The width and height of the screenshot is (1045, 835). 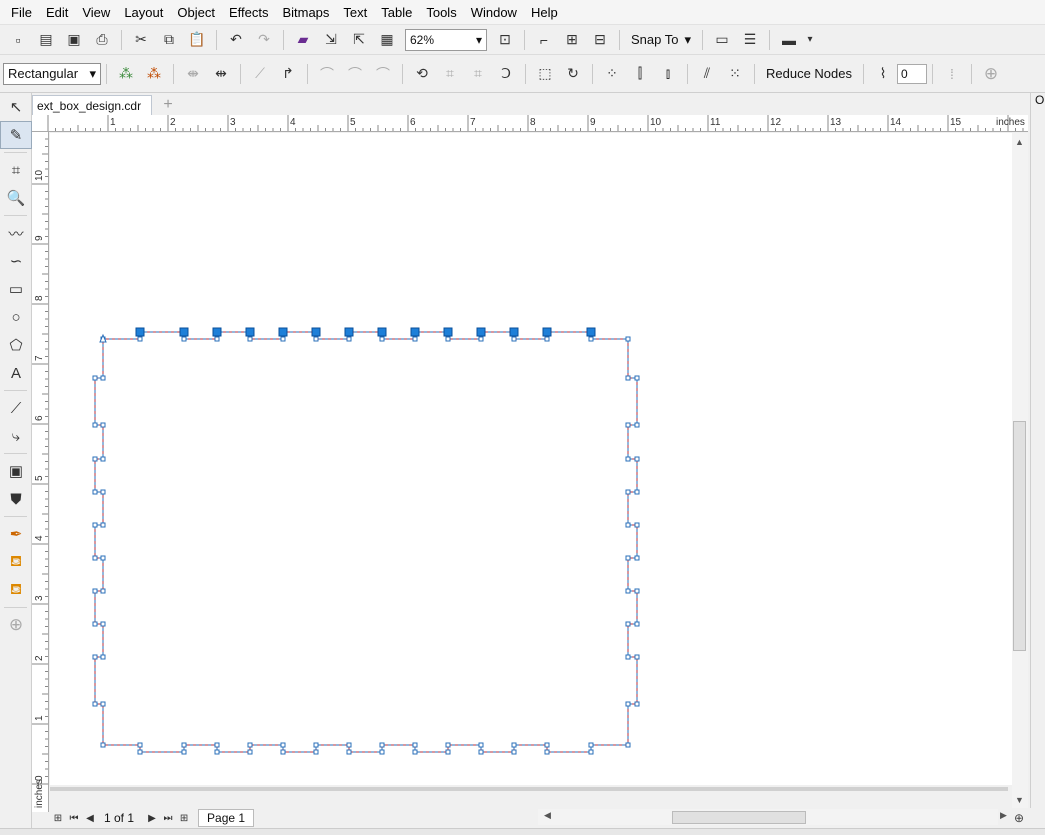 I want to click on break-curve-icon: ⇹, so click(x=221, y=74).